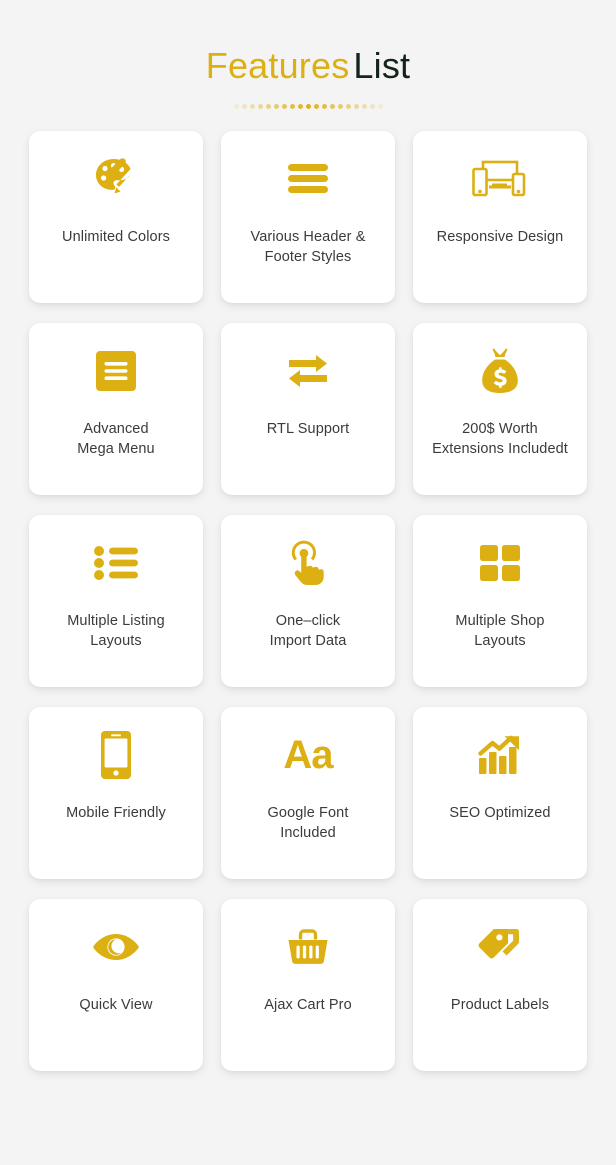  Describe the element at coordinates (382, 65) in the screenshot. I see `page-title-rest: List` at that location.